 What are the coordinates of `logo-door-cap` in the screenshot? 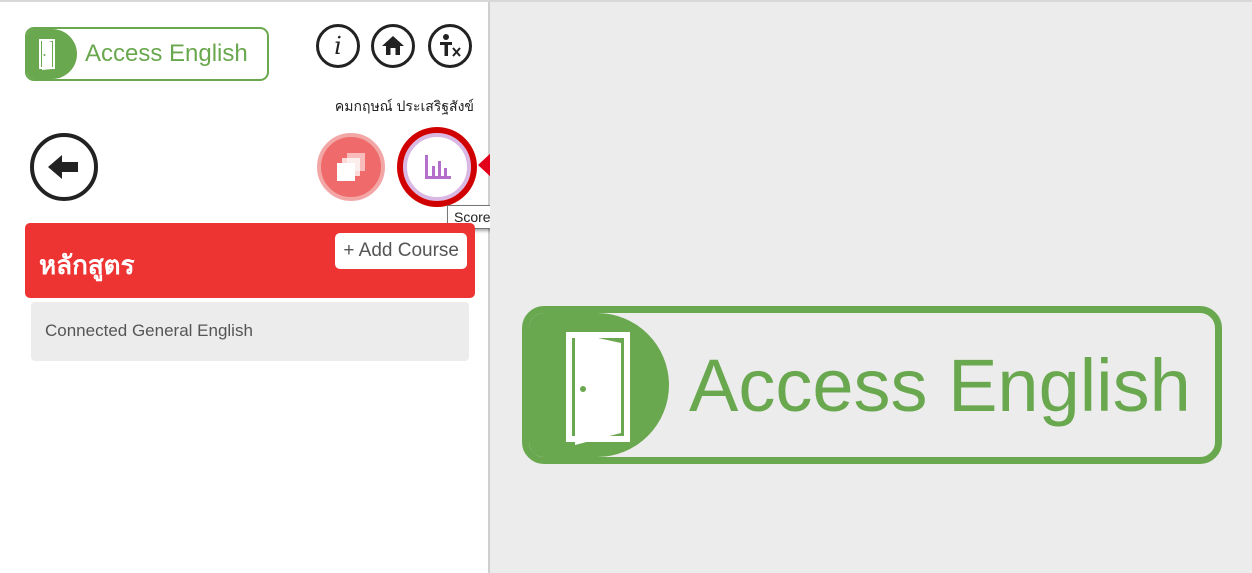 It's located at (52, 54).